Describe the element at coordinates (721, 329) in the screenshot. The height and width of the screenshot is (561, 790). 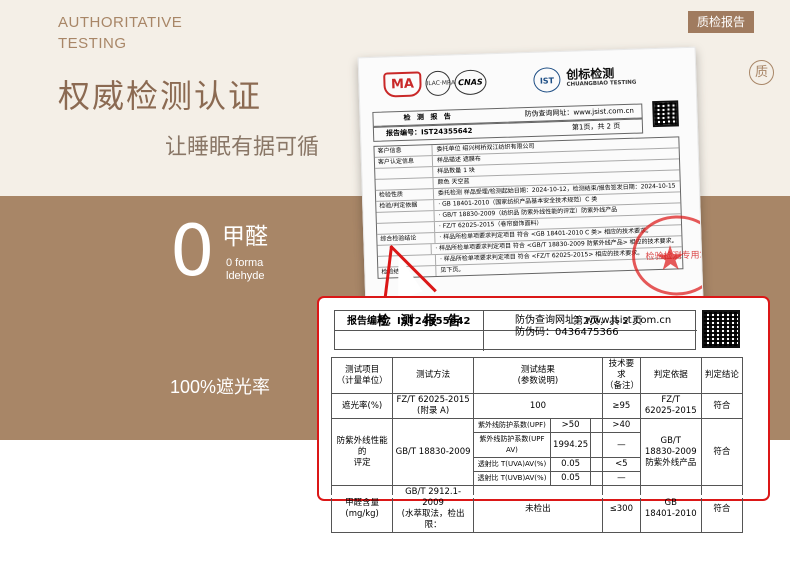
I see `report-qr-code-icon` at that location.